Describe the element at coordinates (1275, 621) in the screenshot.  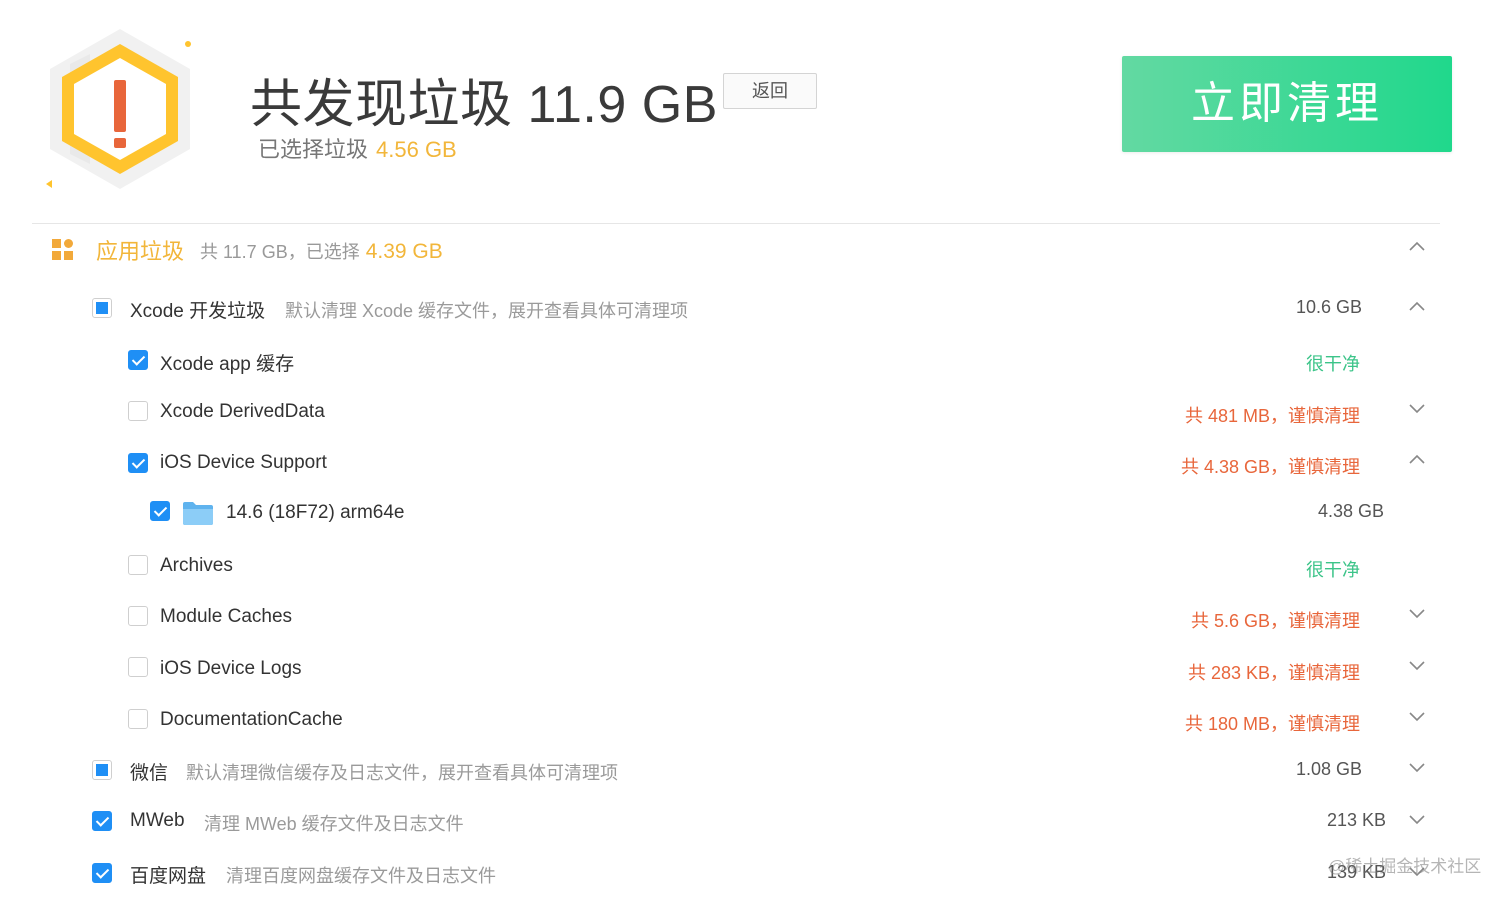
I see `status-warning: 共 5.6 GB，谨慎清理` at that location.